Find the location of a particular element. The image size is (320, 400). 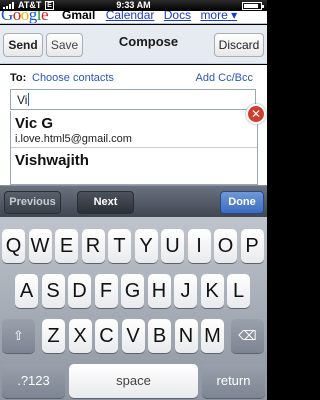

backspace-key: ⌫ is located at coordinates (247, 336).